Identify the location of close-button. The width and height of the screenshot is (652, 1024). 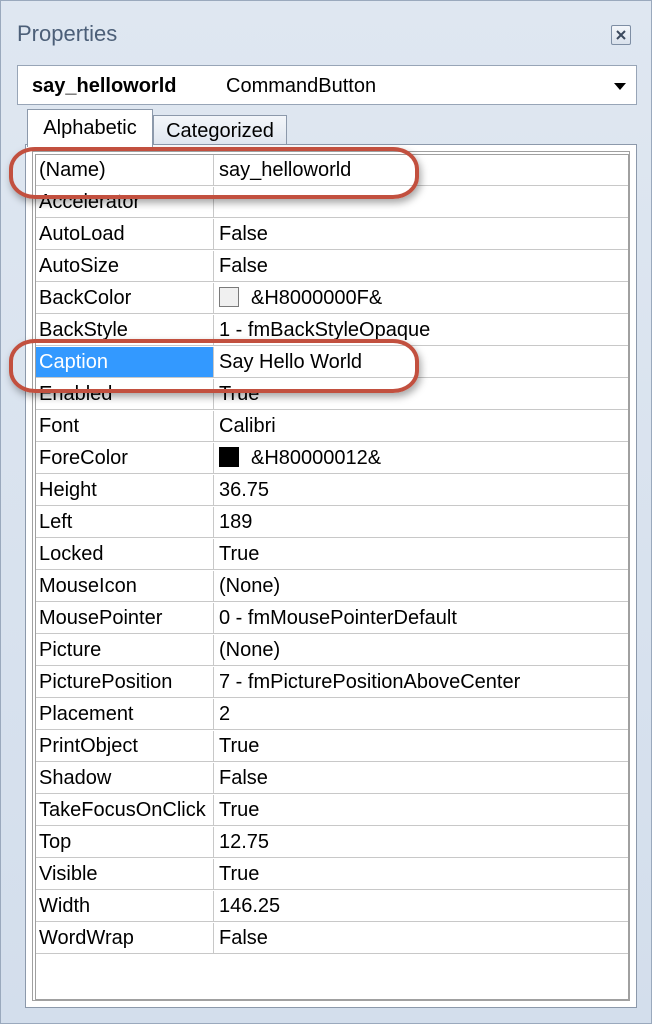
(621, 35).